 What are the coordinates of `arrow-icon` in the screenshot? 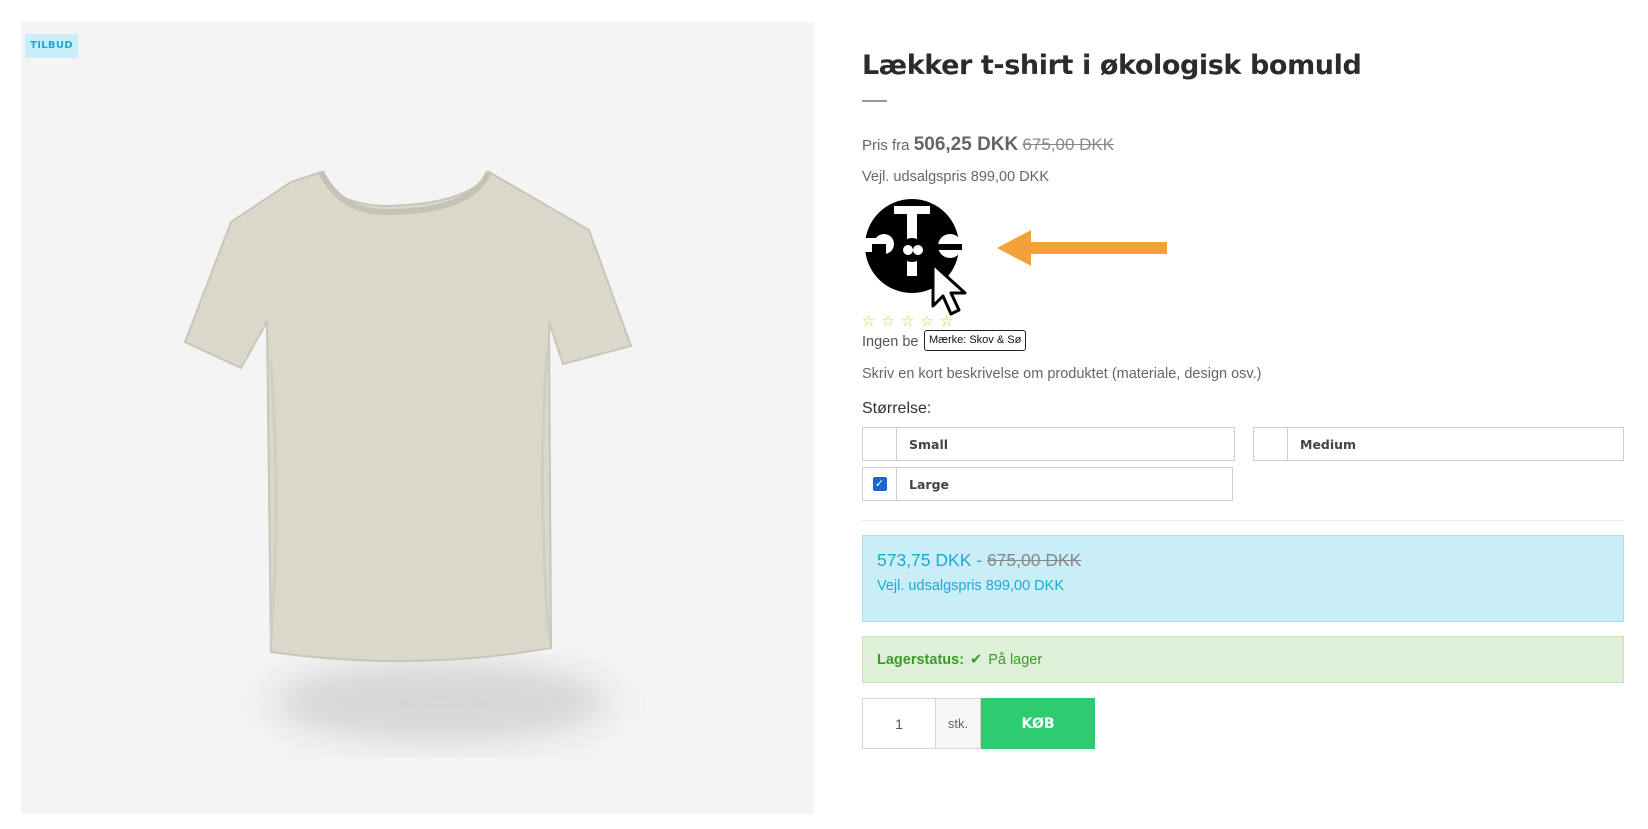 It's located at (1082, 248).